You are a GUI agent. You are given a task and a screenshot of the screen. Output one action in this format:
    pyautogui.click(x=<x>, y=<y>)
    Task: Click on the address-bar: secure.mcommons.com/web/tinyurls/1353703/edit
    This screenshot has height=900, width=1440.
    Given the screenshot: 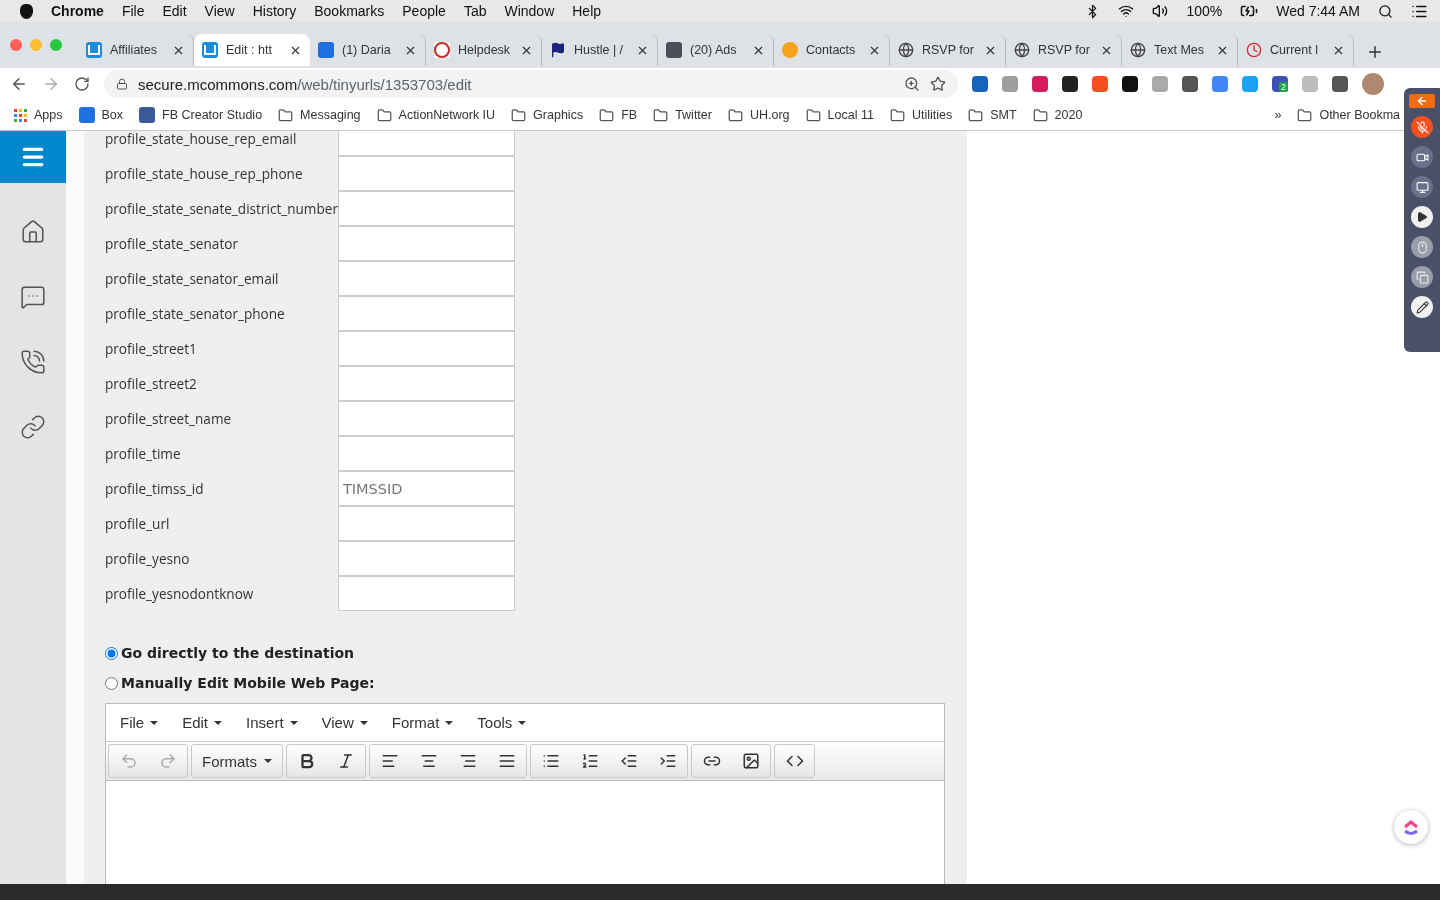 What is the action you would take?
    pyautogui.click(x=531, y=84)
    